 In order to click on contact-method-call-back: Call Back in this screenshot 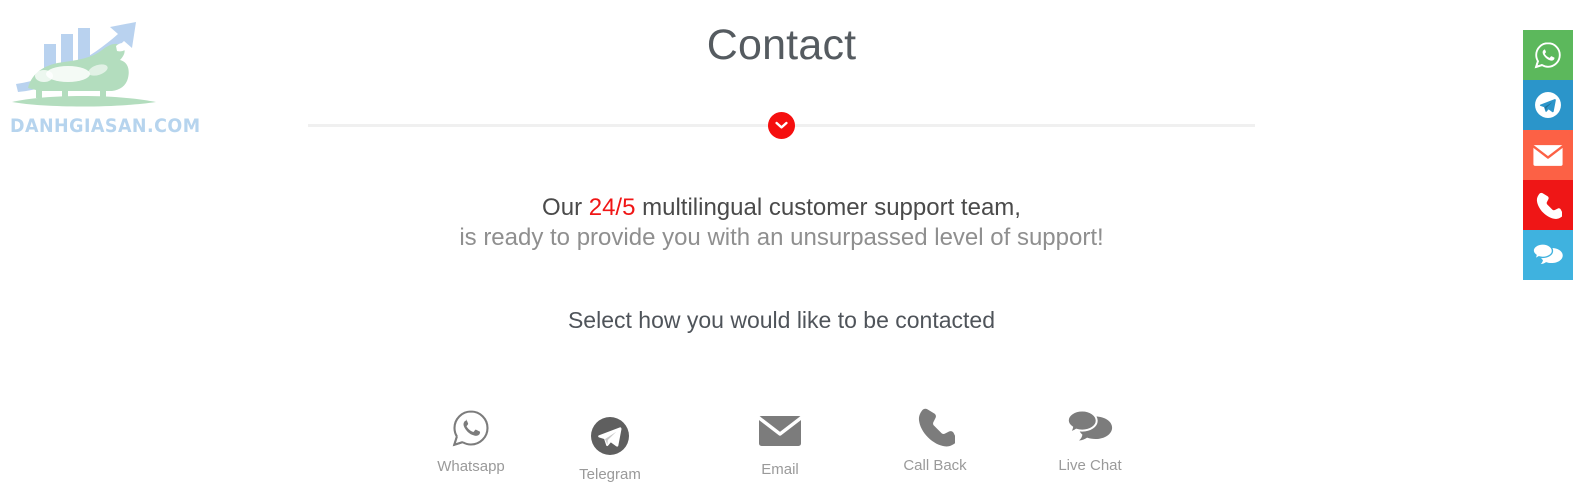, I will do `click(935, 438)`.